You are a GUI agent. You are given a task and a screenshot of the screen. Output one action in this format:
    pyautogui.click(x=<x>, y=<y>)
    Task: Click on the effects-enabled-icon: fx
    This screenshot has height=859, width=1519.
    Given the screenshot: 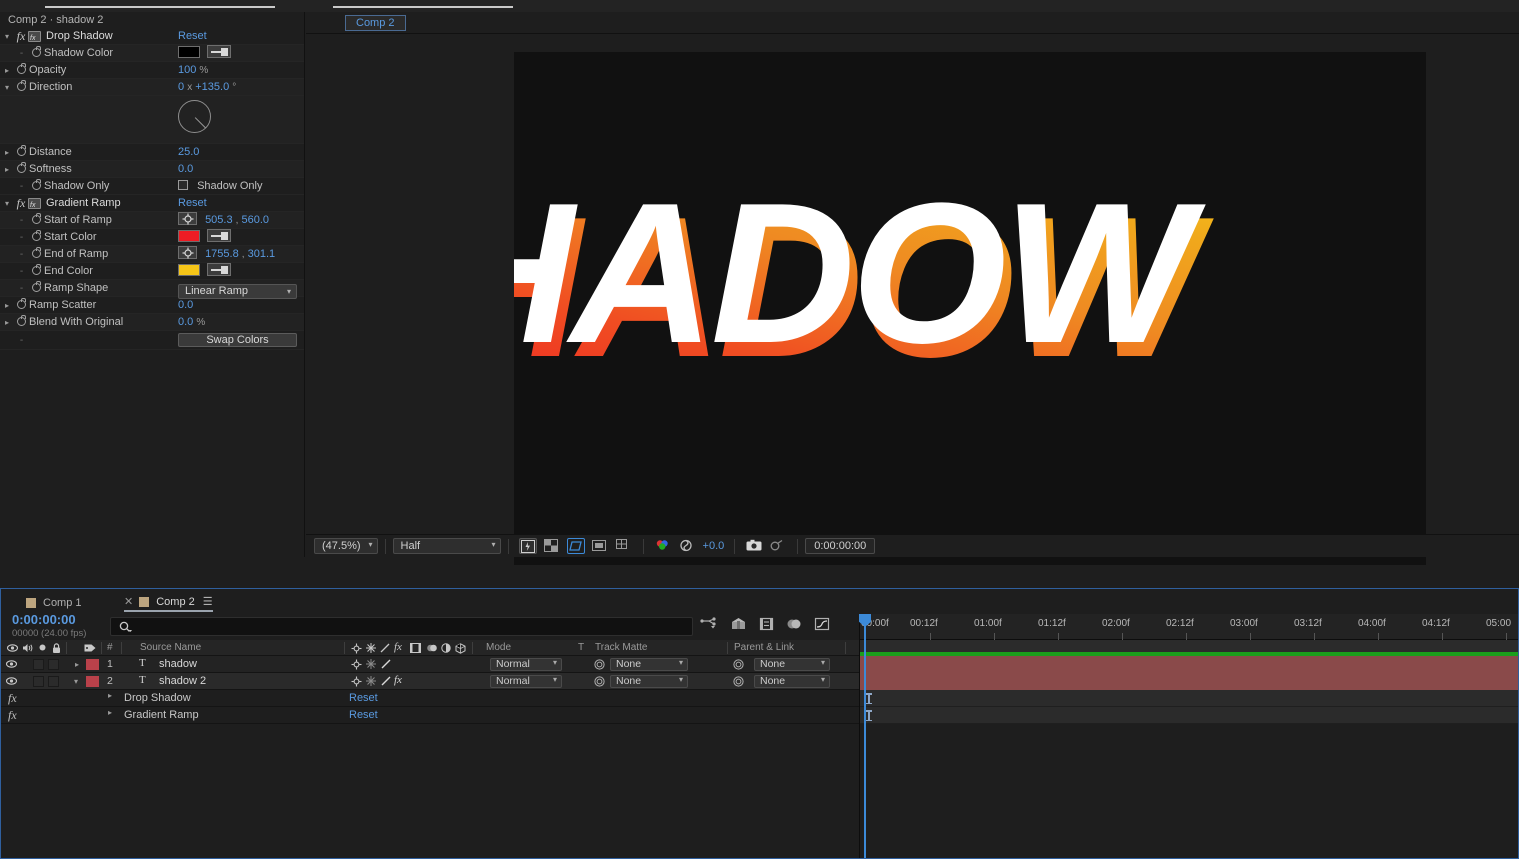 What is the action you would take?
    pyautogui.click(x=398, y=680)
    